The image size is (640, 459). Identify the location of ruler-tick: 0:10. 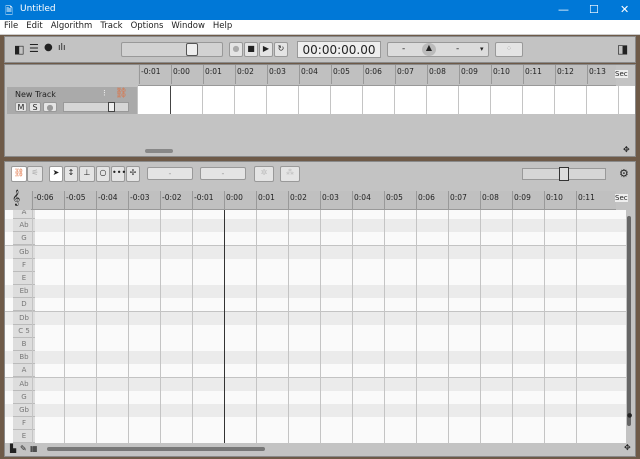
(501, 74).